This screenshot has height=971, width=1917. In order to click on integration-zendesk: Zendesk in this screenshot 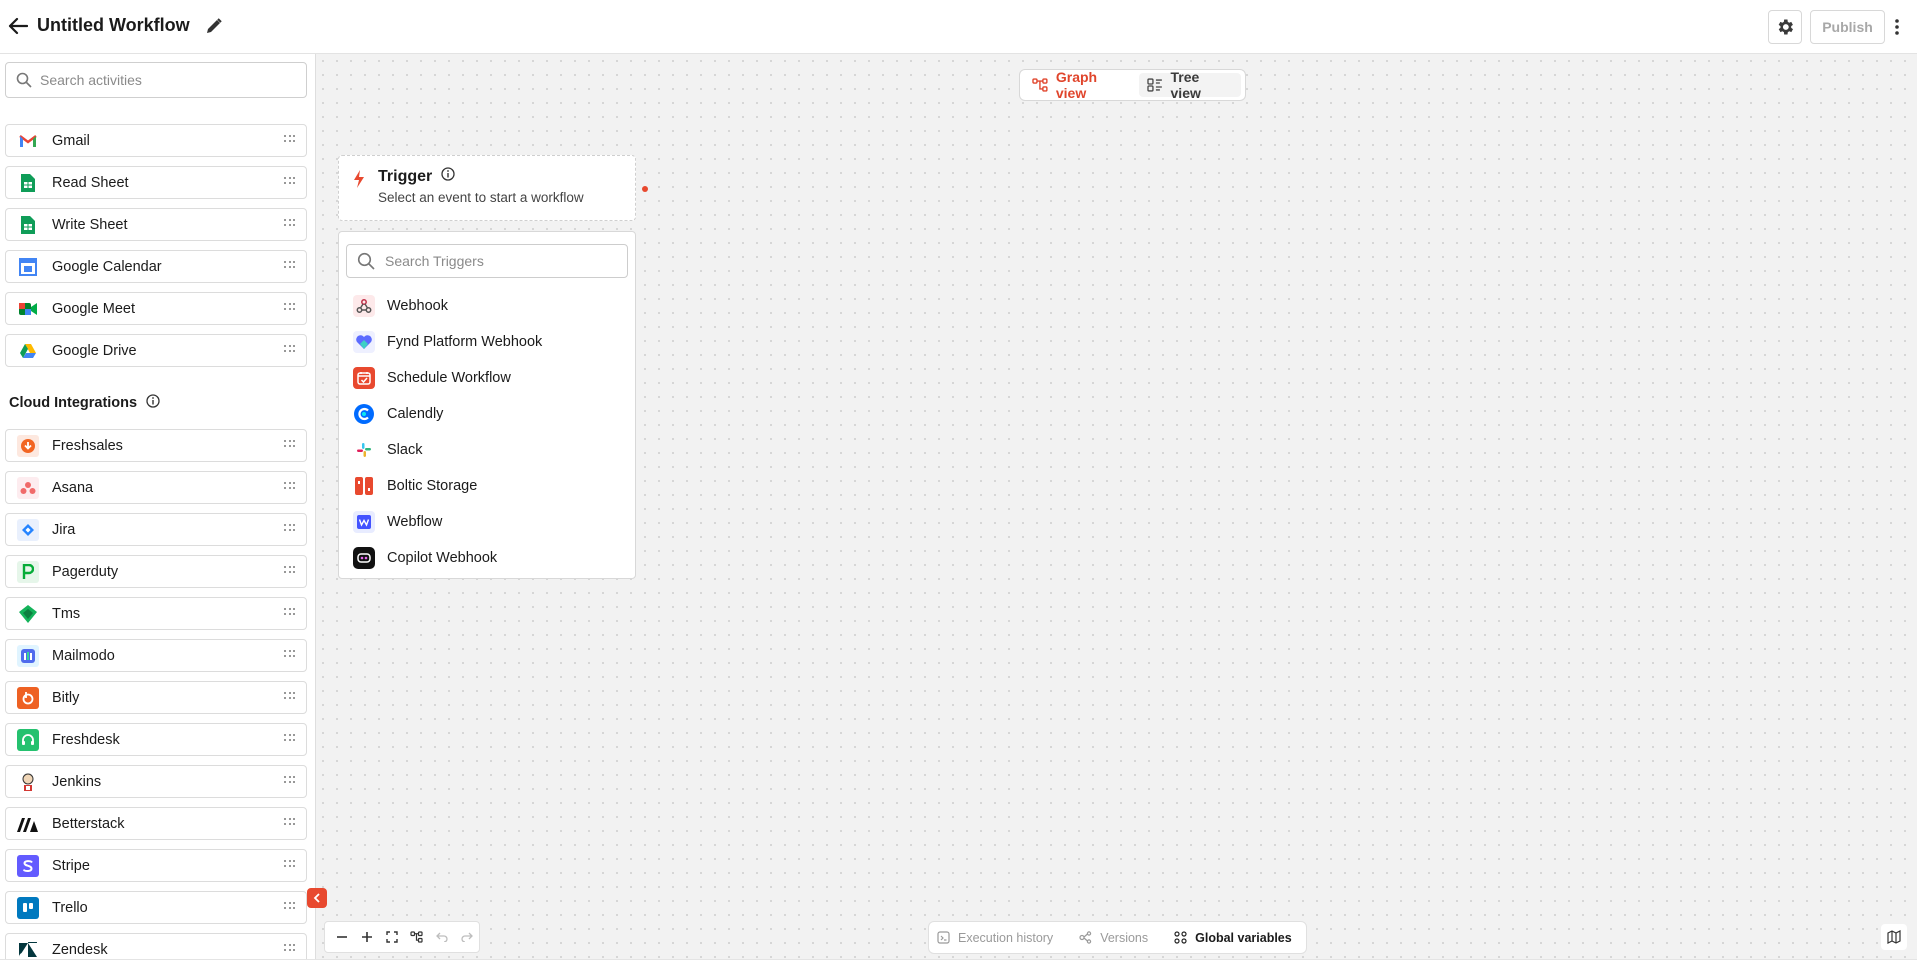, I will do `click(156, 946)`.